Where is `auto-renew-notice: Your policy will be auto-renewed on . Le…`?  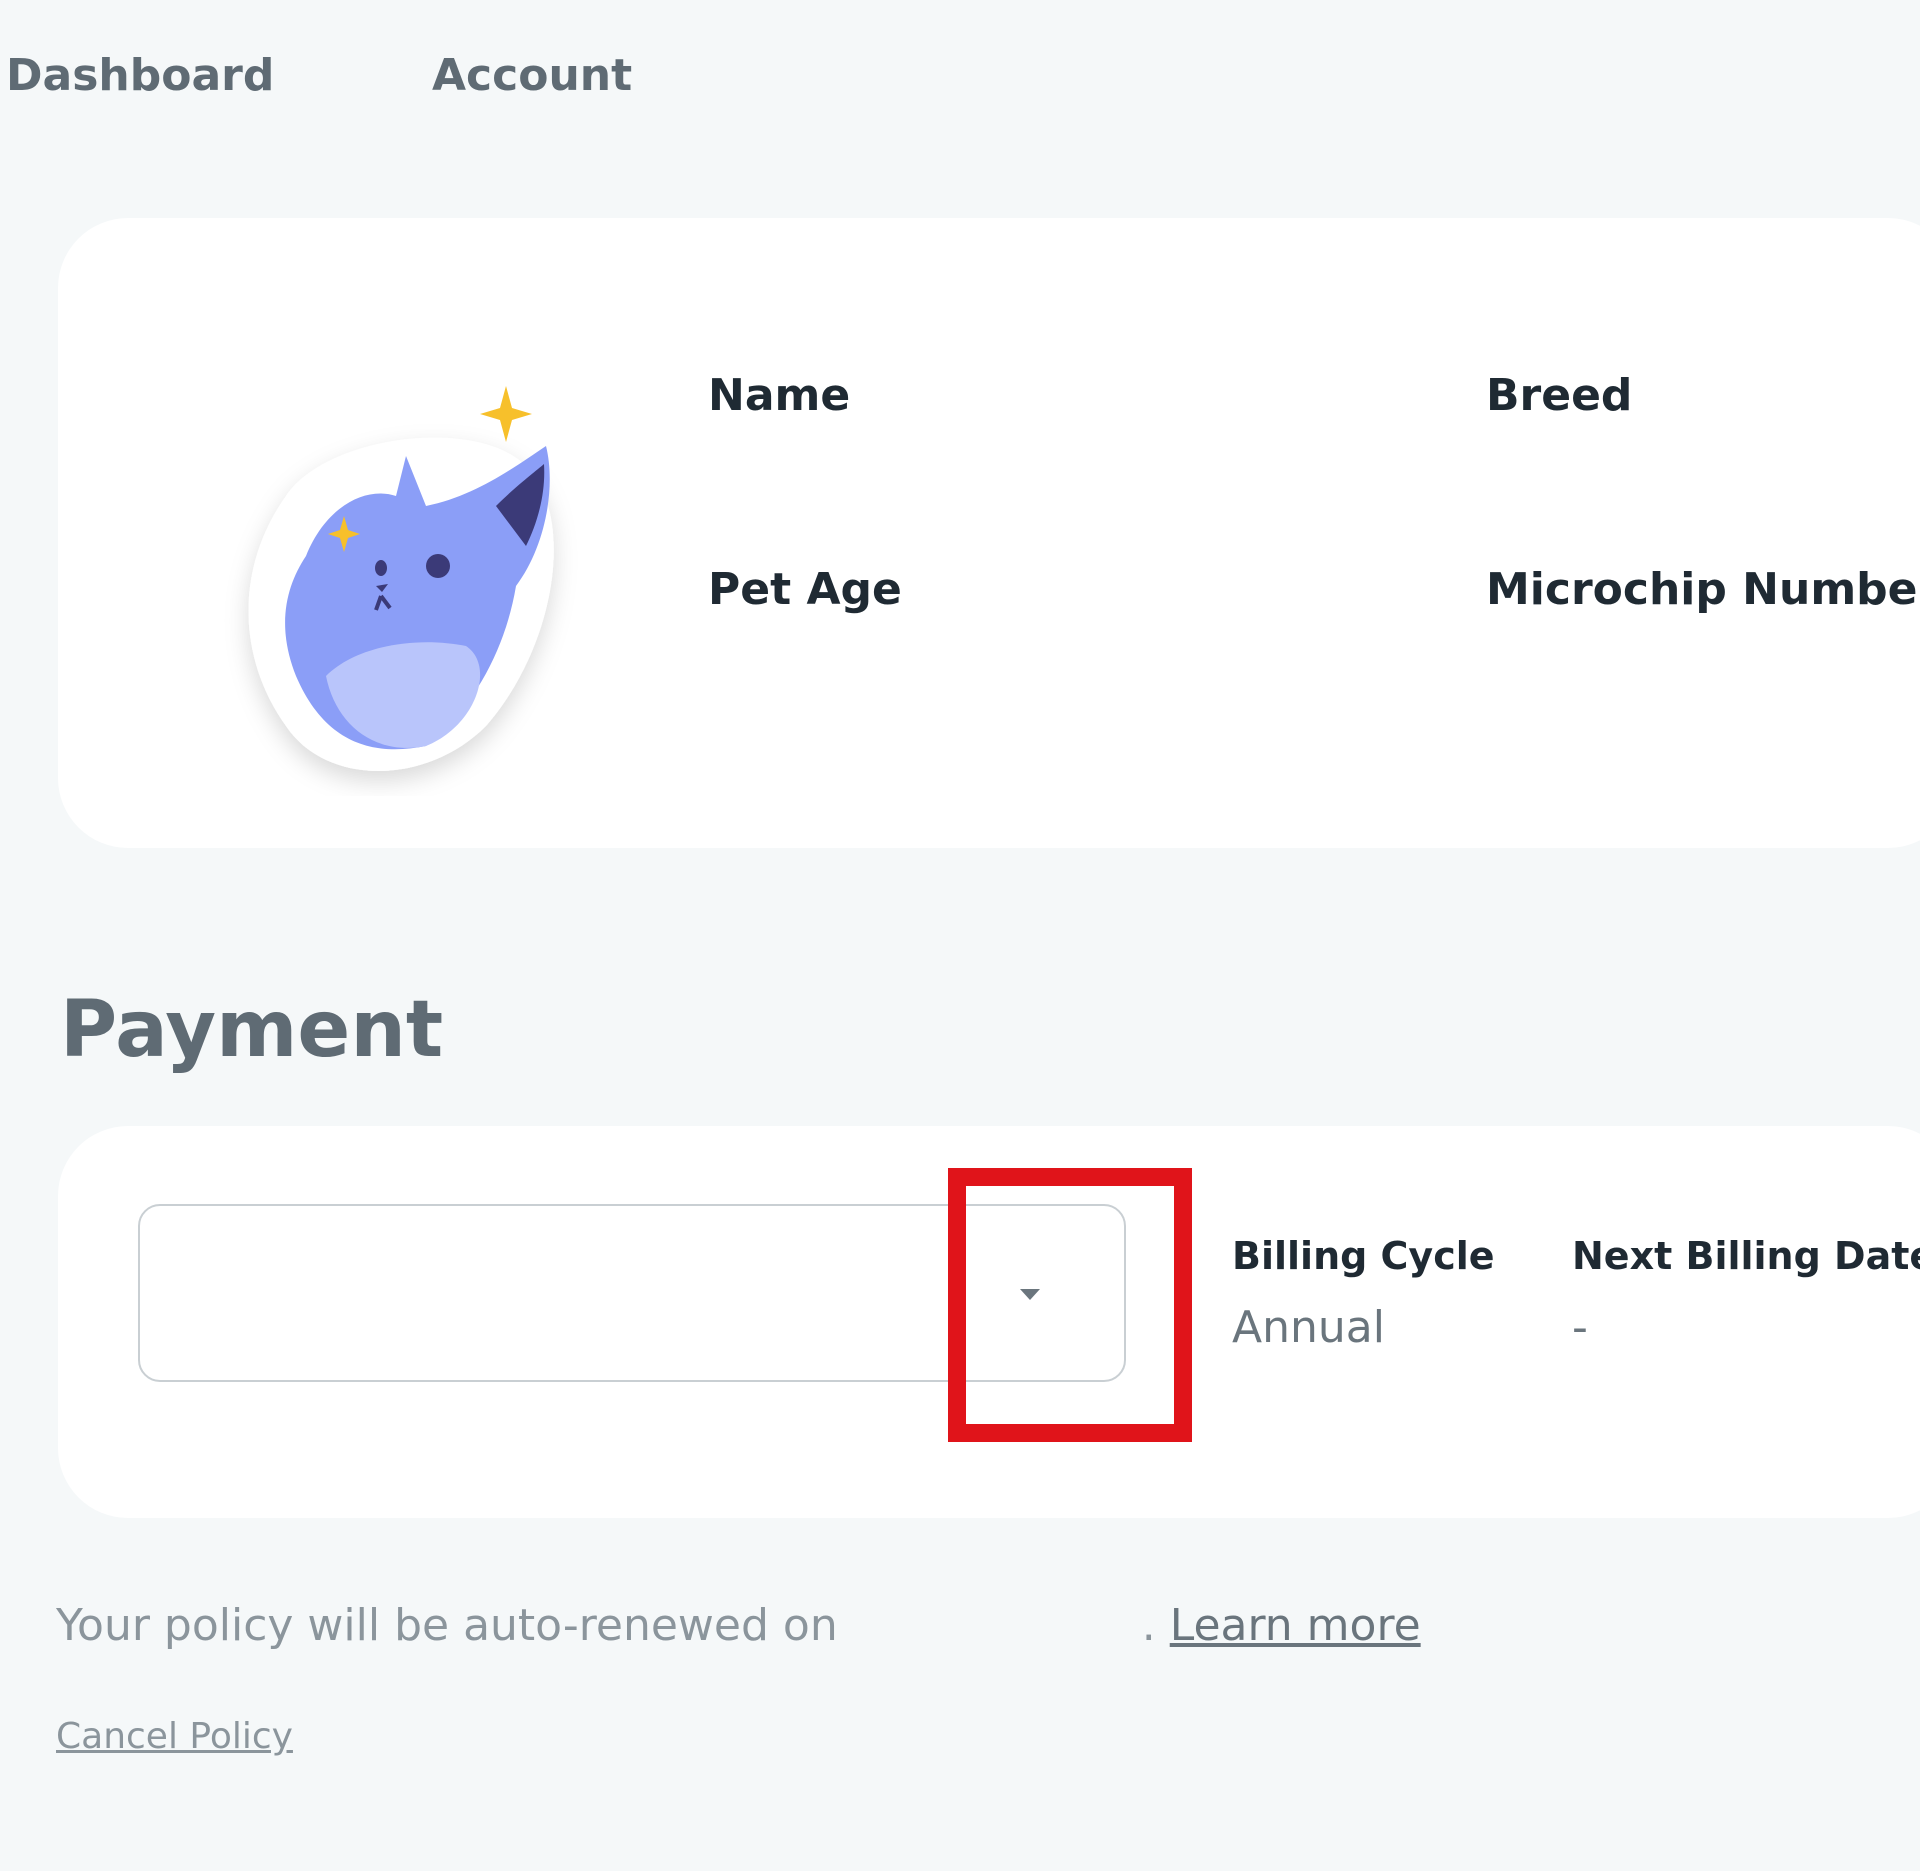 auto-renew-notice: Your policy will be auto-renewed on . Le… is located at coordinates (738, 1625).